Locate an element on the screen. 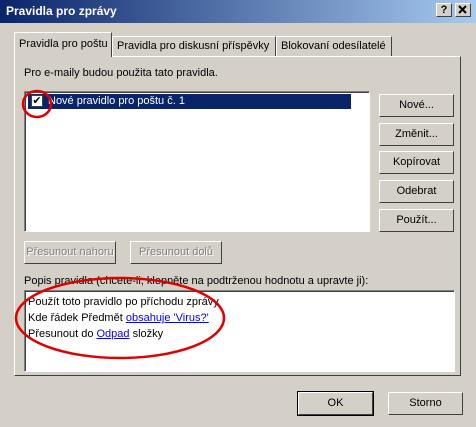 The width and height of the screenshot is (476, 427). move-up-button: Přesunout nahoru is located at coordinates (70, 252).